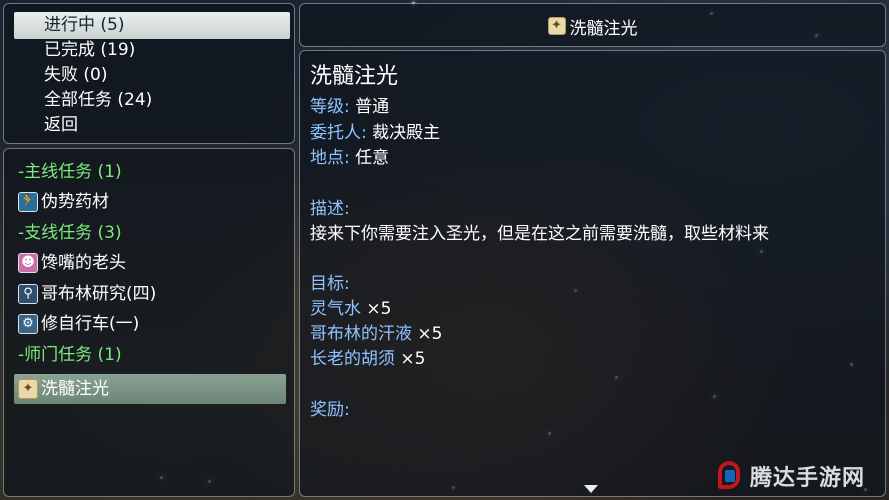 This screenshot has width=889, height=500. I want to click on quest-label: 修自行车(一), so click(90, 324).